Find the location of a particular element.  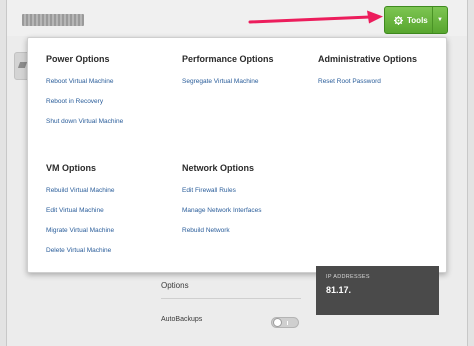

edit-vm-link: Edit Virtual Machine is located at coordinates (80, 211).